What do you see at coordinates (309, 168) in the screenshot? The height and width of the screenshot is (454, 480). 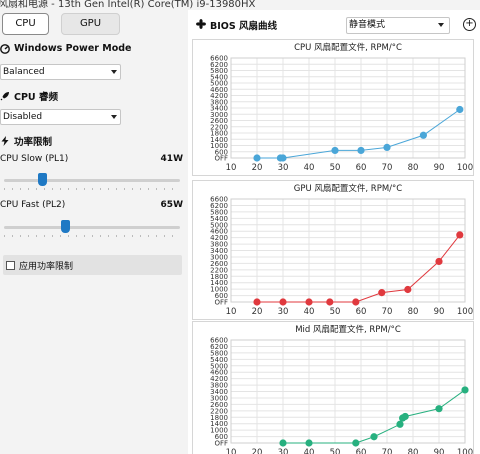 I see `cpu-x-tick-label: 40` at bounding box center [309, 168].